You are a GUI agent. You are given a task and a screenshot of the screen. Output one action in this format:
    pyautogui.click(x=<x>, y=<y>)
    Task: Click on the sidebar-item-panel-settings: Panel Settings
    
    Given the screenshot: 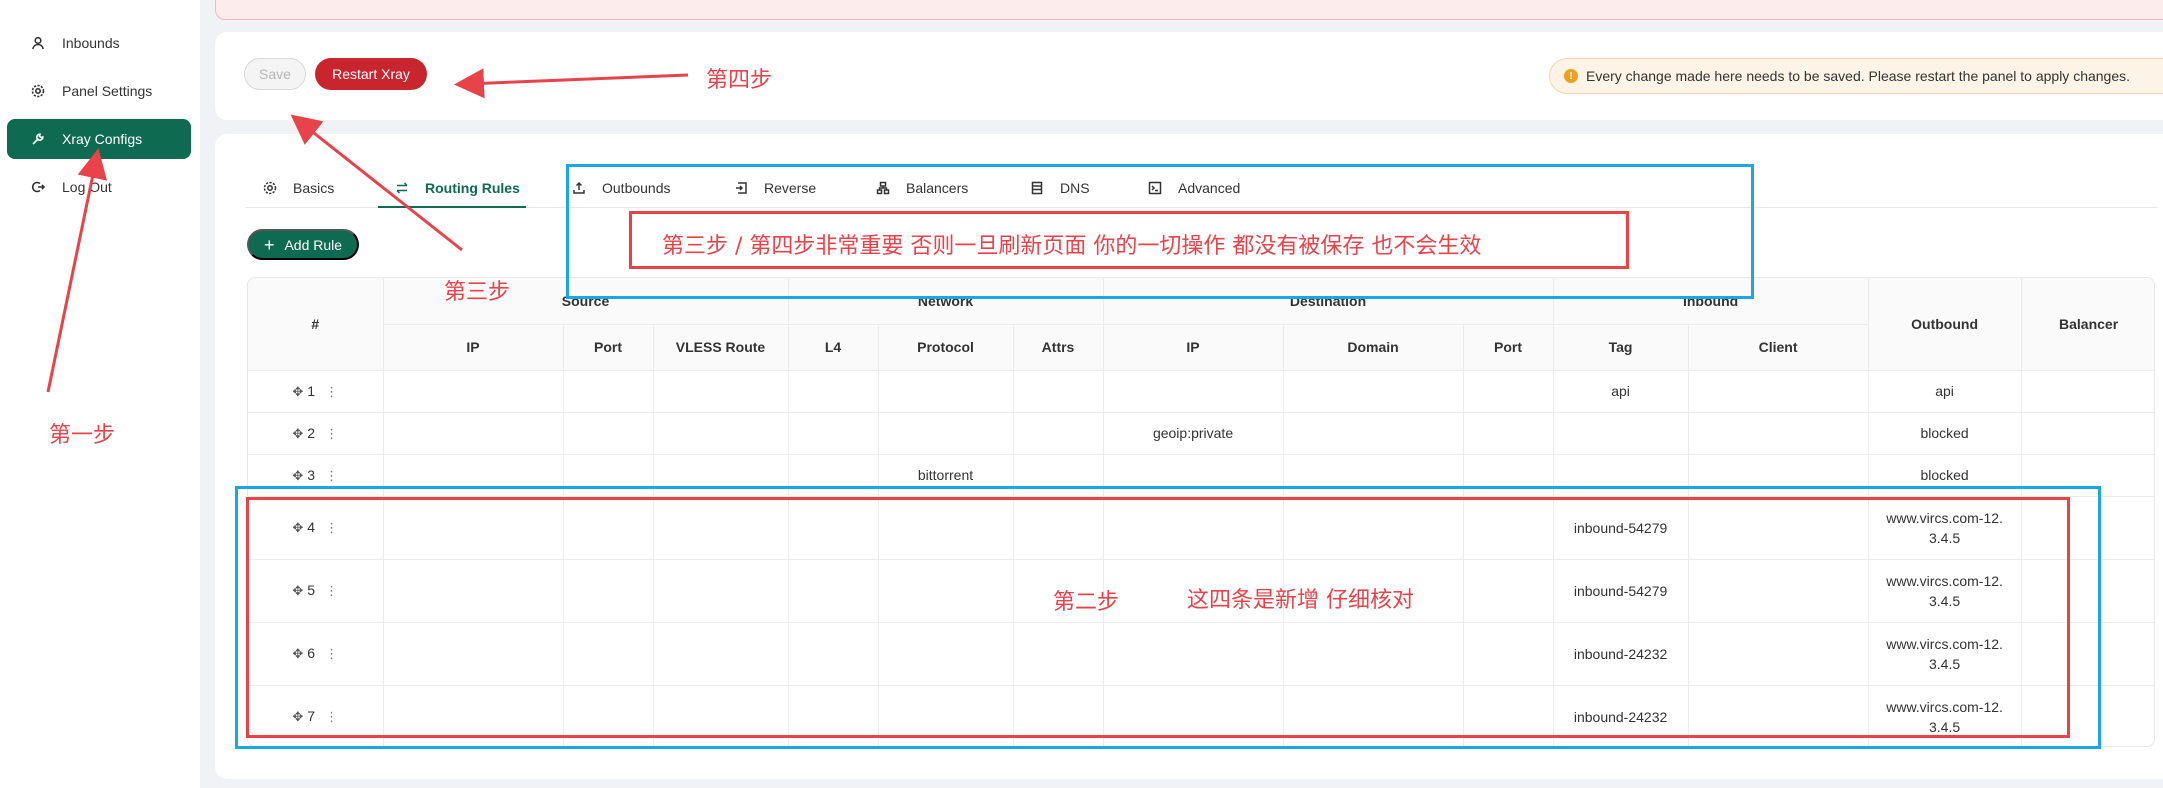 What is the action you would take?
    pyautogui.click(x=99, y=91)
    